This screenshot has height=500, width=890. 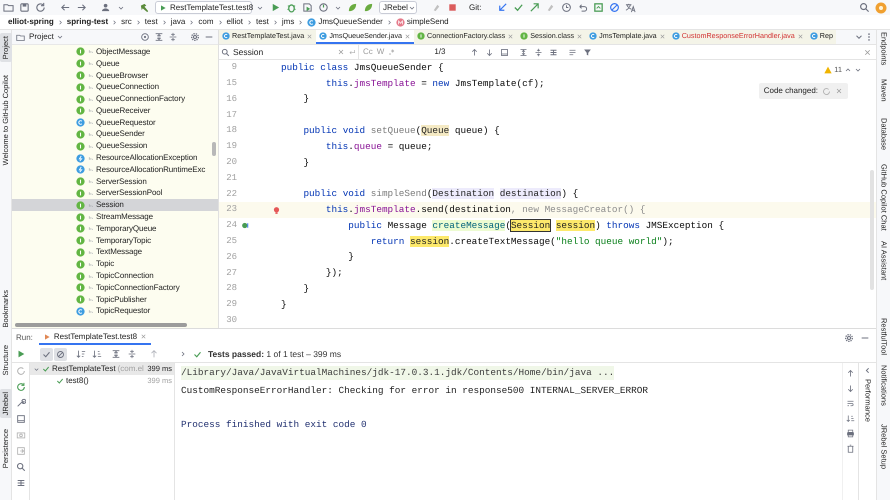 I want to click on tree-item: Topic, so click(x=115, y=264).